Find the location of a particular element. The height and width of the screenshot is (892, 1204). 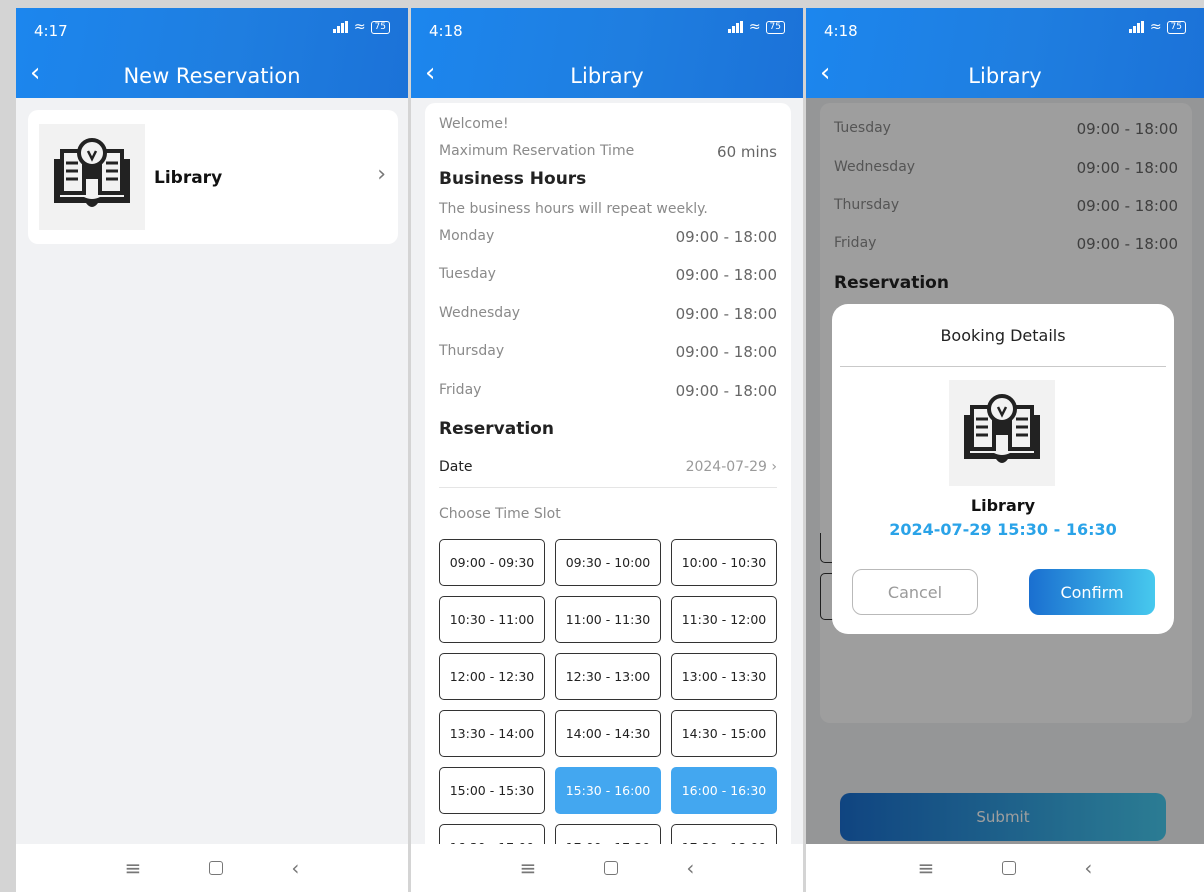

time-slot-button: 13:30 - 14:00 is located at coordinates (492, 733).